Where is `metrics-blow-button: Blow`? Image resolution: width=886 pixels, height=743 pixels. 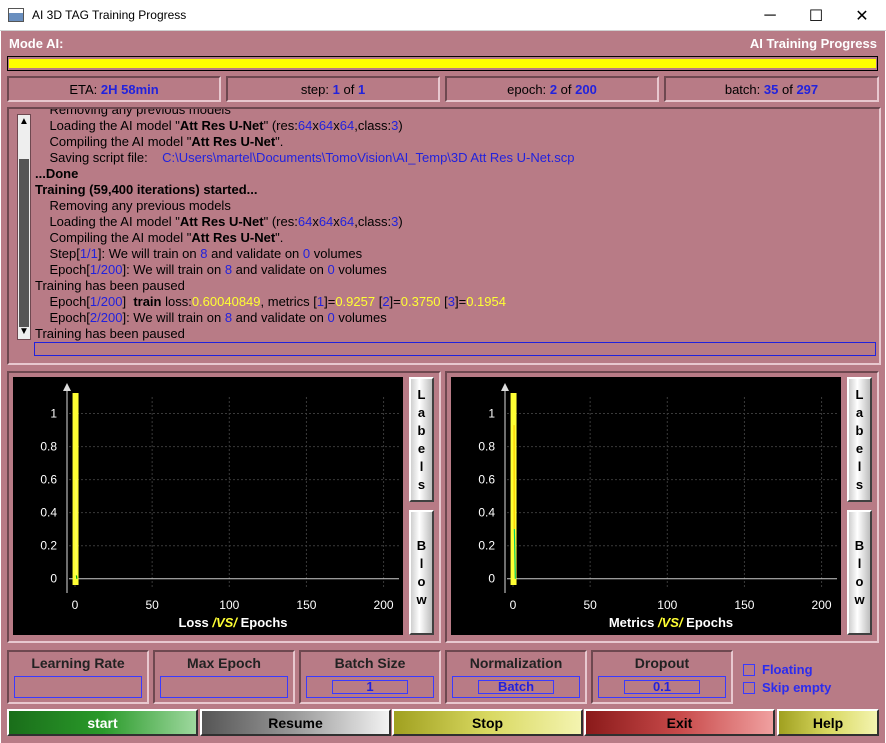 metrics-blow-button: Blow is located at coordinates (859, 572).